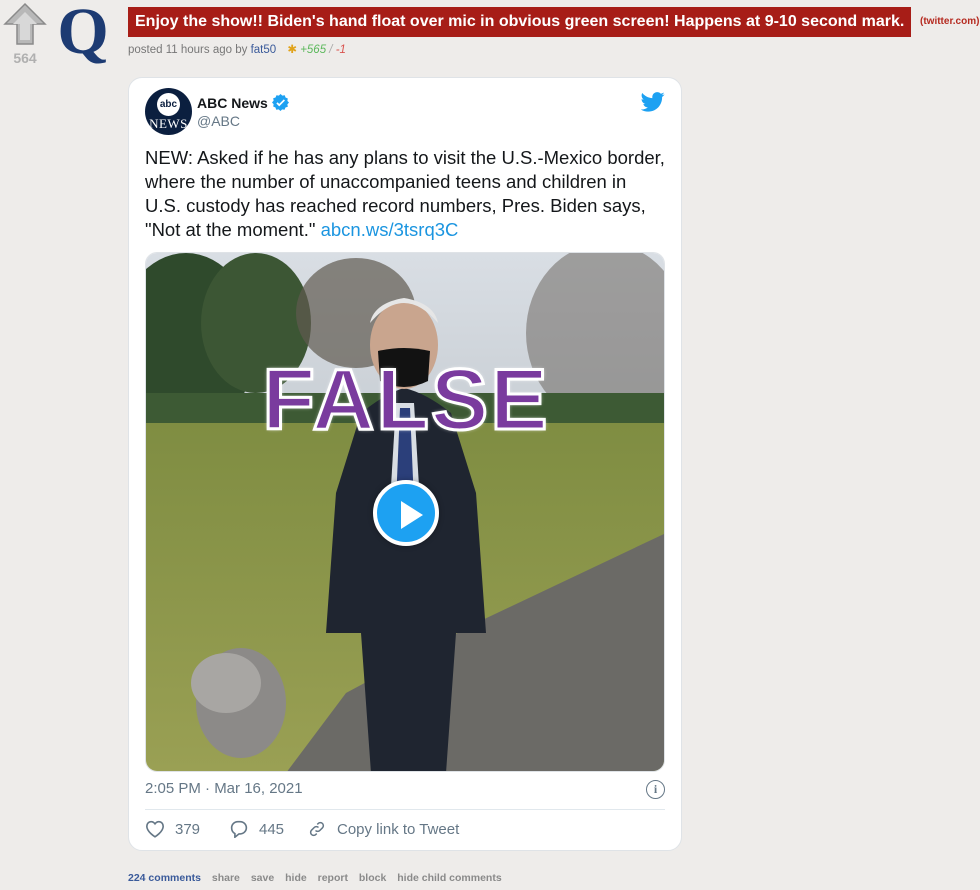  Describe the element at coordinates (272, 829) in the screenshot. I see `reply-count: 445` at that location.